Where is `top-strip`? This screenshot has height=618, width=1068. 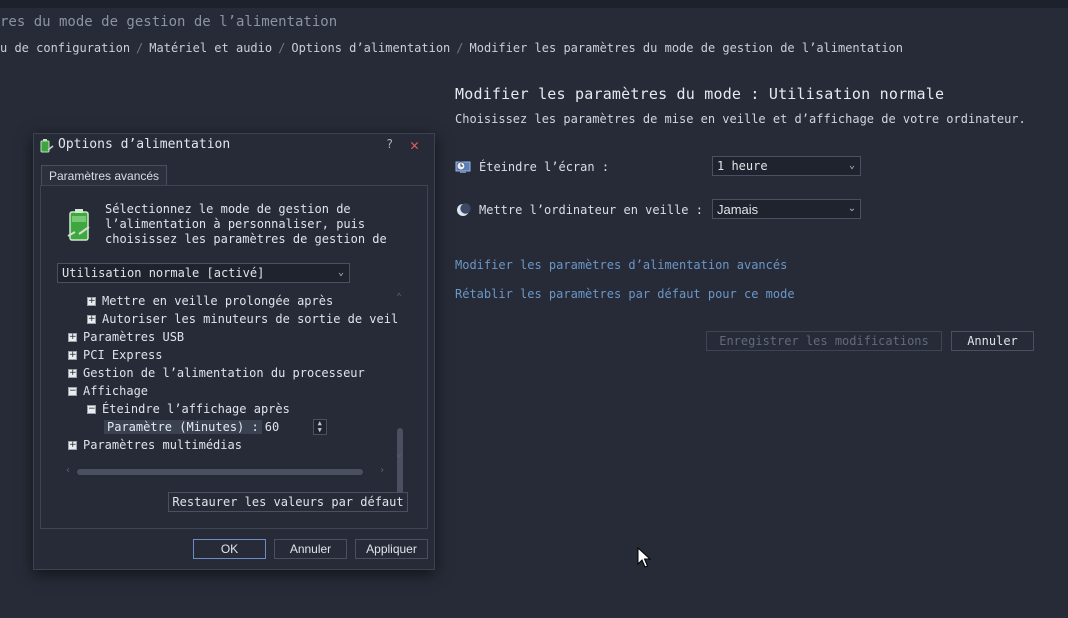 top-strip is located at coordinates (534, 4).